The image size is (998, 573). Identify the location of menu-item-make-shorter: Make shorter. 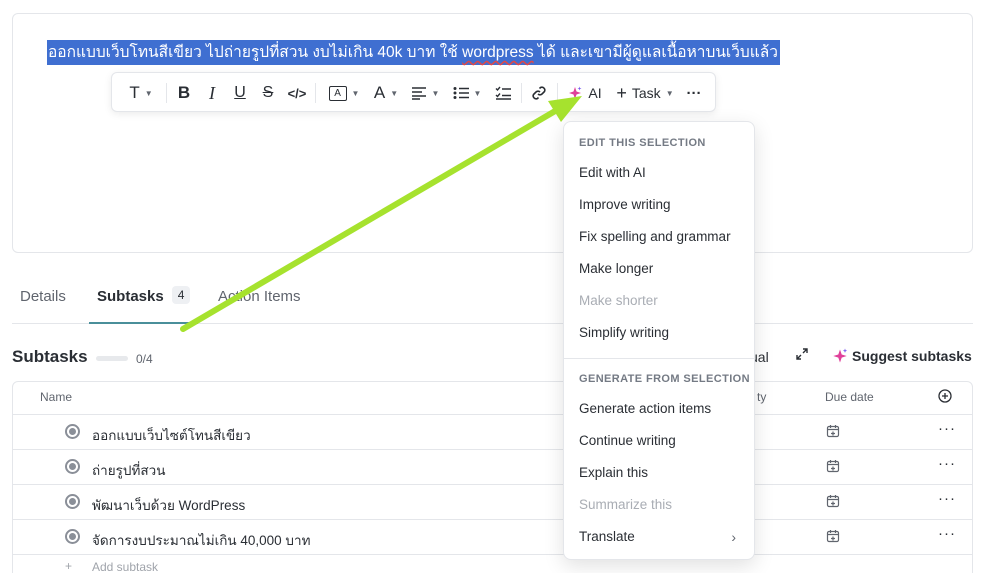
(618, 300).